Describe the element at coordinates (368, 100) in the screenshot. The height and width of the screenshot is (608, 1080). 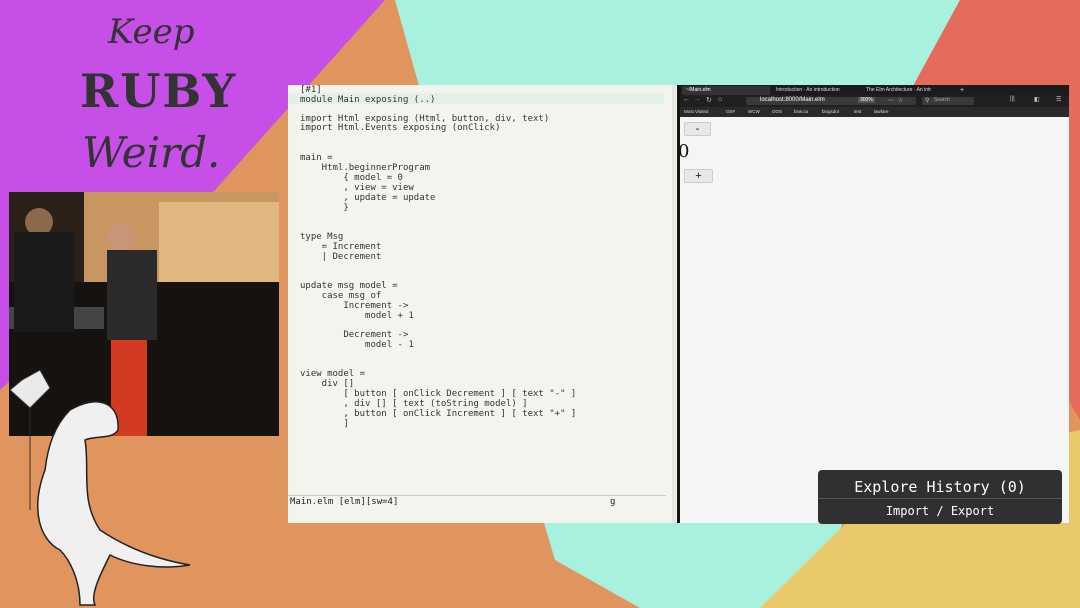
I see `editor-line: module Main exposing (..)` at that location.